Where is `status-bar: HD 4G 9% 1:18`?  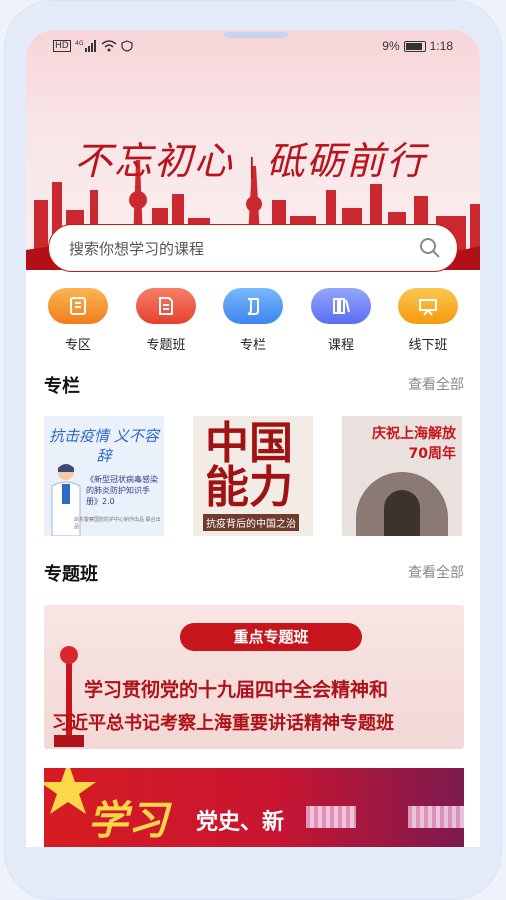 status-bar: HD 4G 9% 1:18 is located at coordinates (253, 50).